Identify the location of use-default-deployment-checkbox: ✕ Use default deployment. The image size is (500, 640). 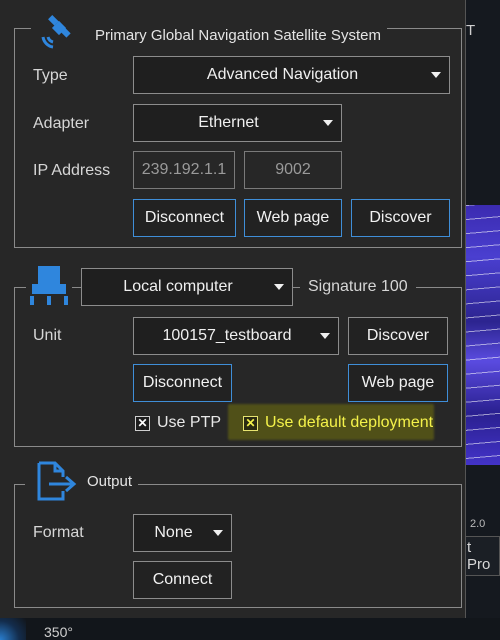
(338, 423).